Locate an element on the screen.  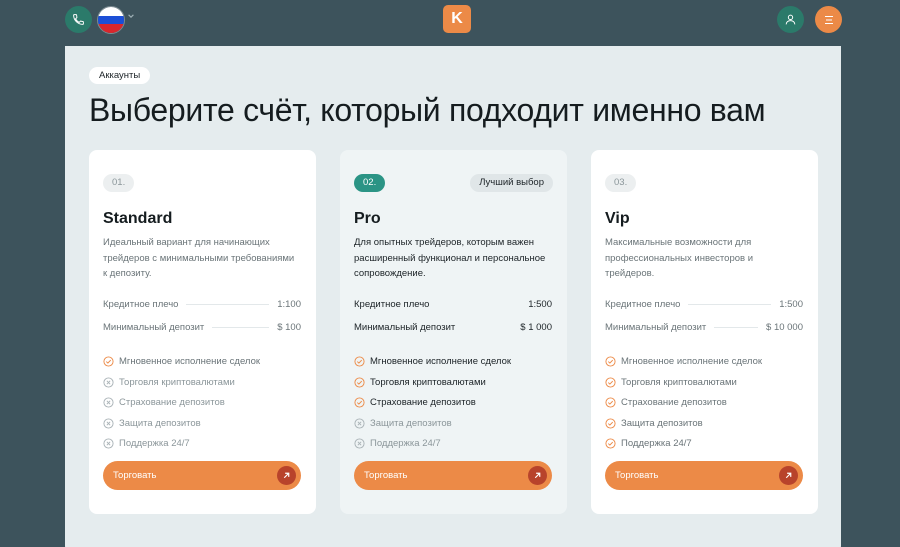
spec-row: Минимальный депозит $ 10 000 is located at coordinates (704, 327).